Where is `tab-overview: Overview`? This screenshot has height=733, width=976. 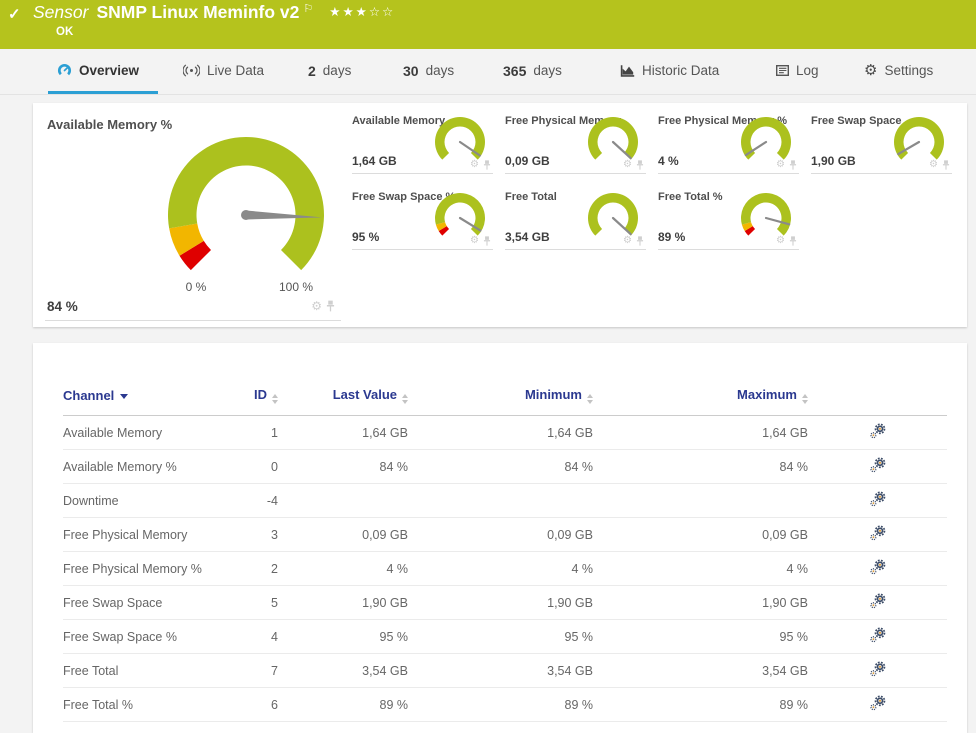 tab-overview: Overview is located at coordinates (98, 70).